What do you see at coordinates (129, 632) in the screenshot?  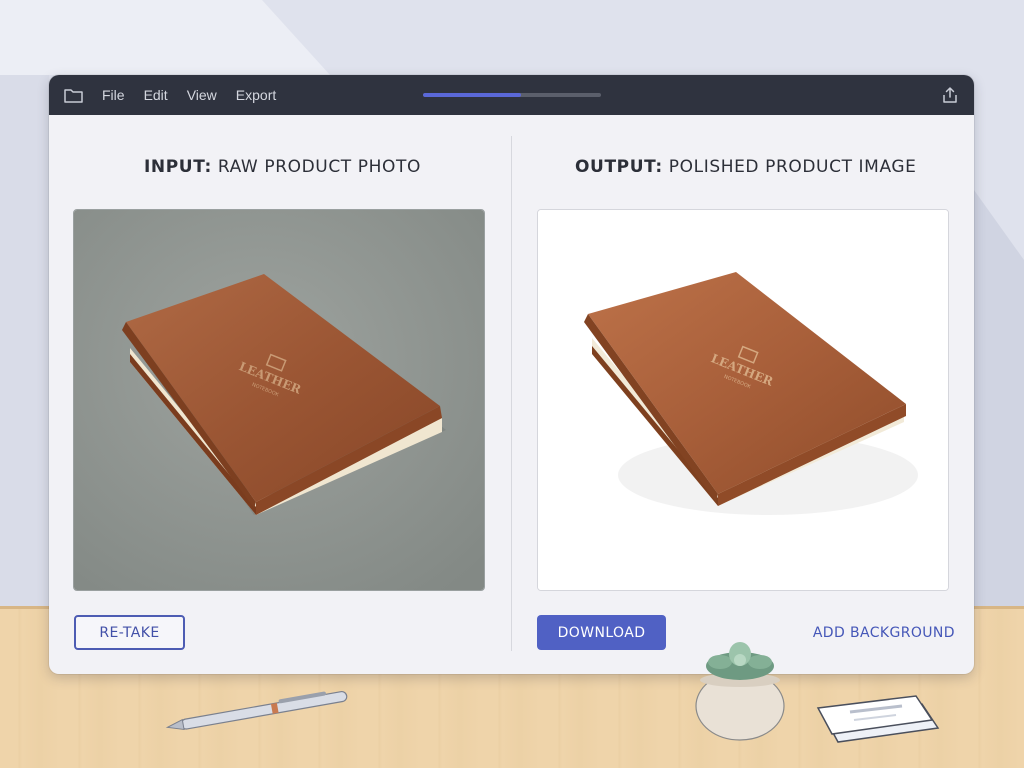 I see `retake-button: RE-TAKE` at bounding box center [129, 632].